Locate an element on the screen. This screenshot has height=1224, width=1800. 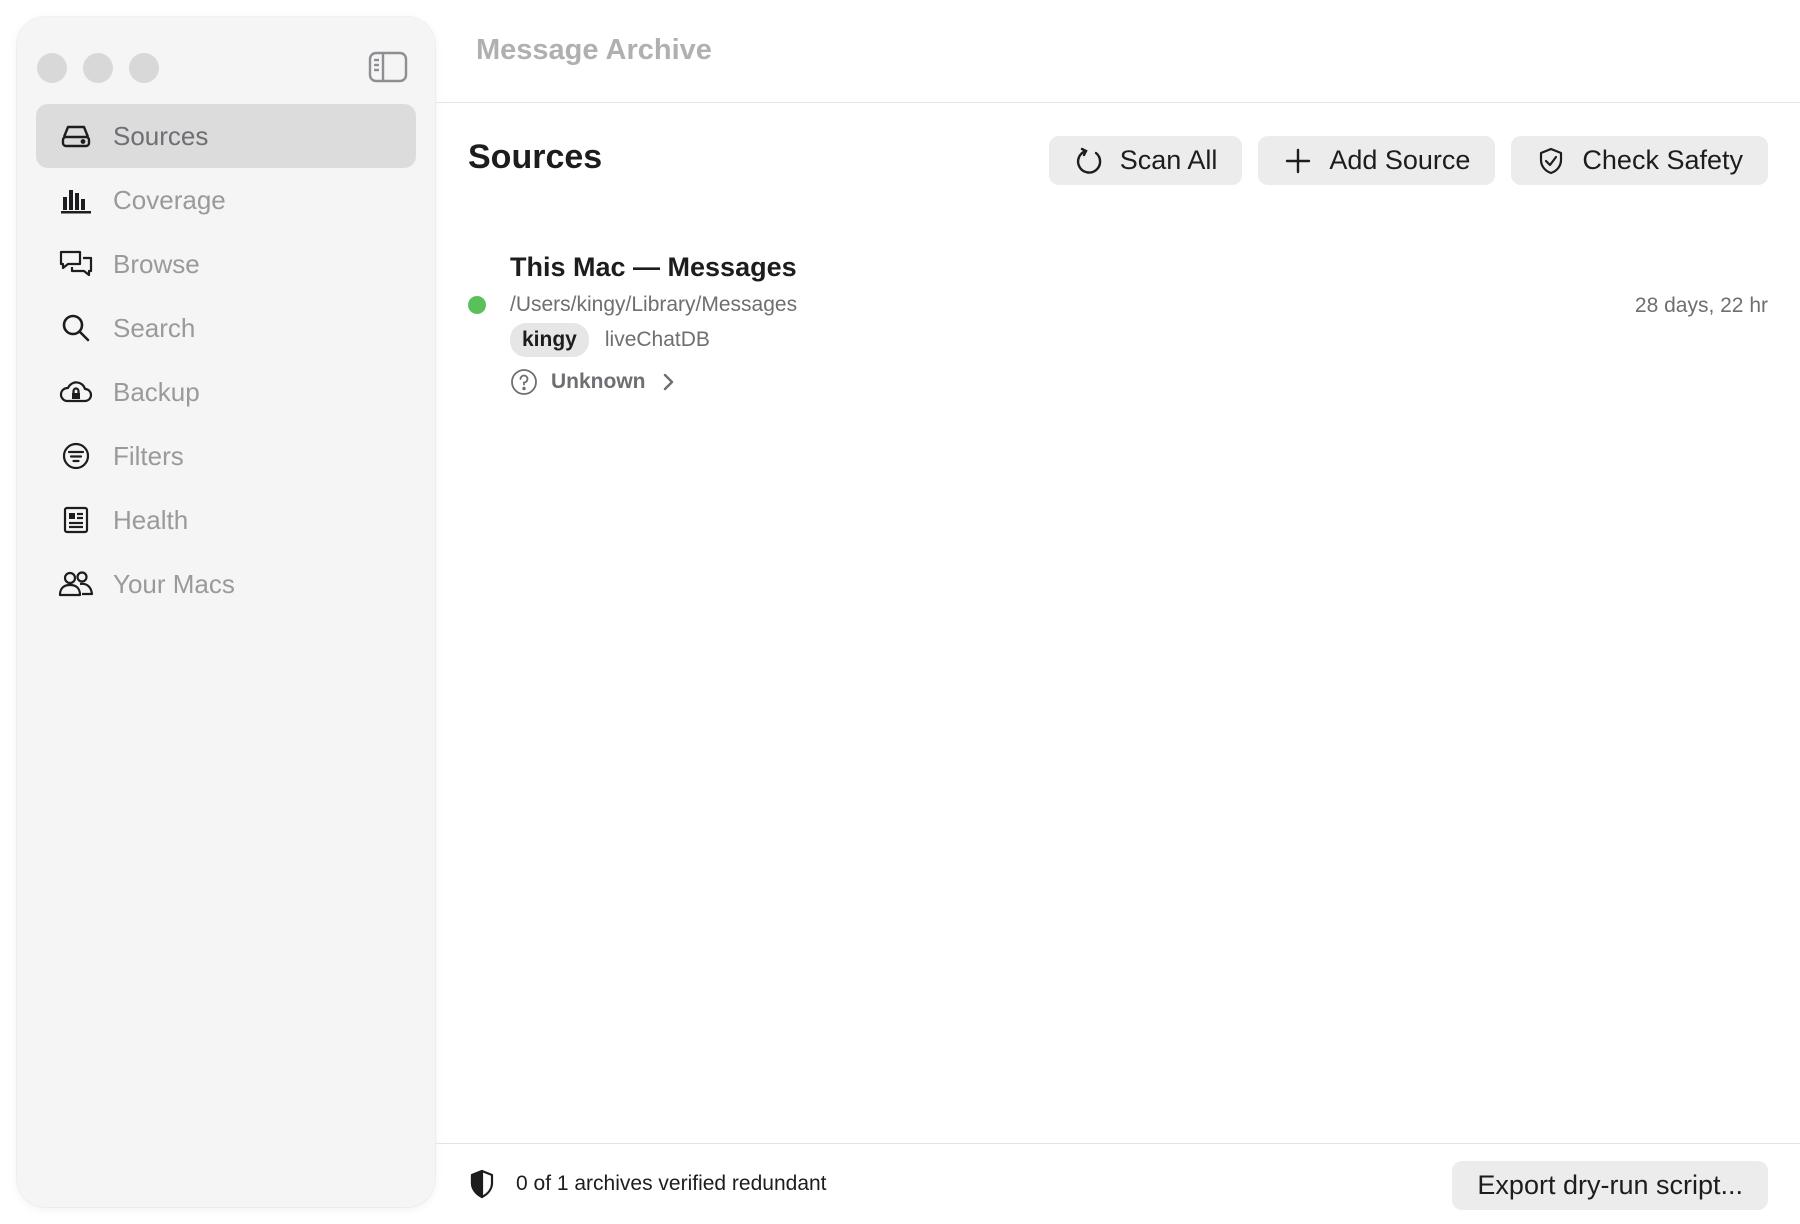
sidebar-item-sources: Sources is located at coordinates (226, 136).